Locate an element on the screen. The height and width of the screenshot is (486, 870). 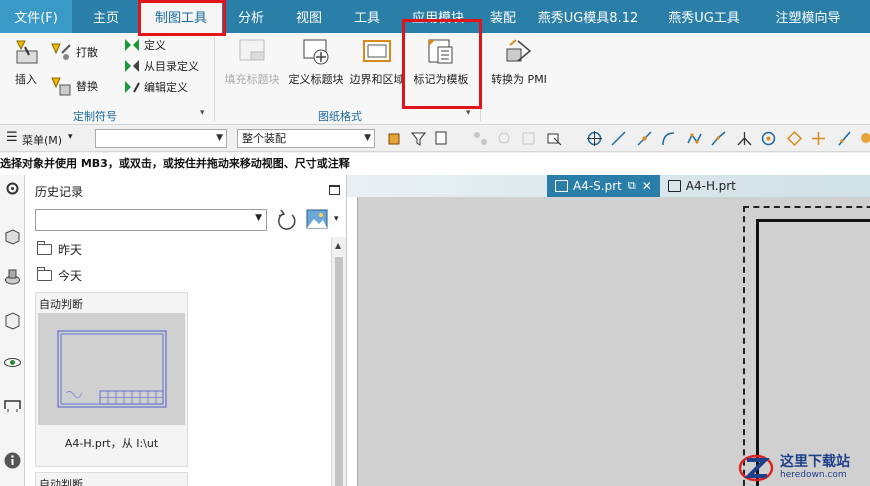
define-from-dir-icon is located at coordinates (132, 66).